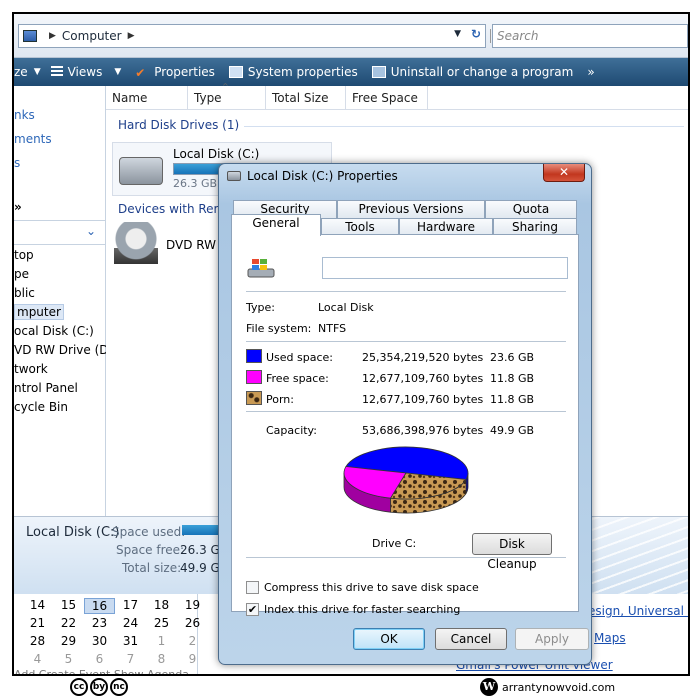 This screenshot has height=700, width=700. What do you see at coordinates (147, 97) in the screenshot?
I see `column-name: Name` at bounding box center [147, 97].